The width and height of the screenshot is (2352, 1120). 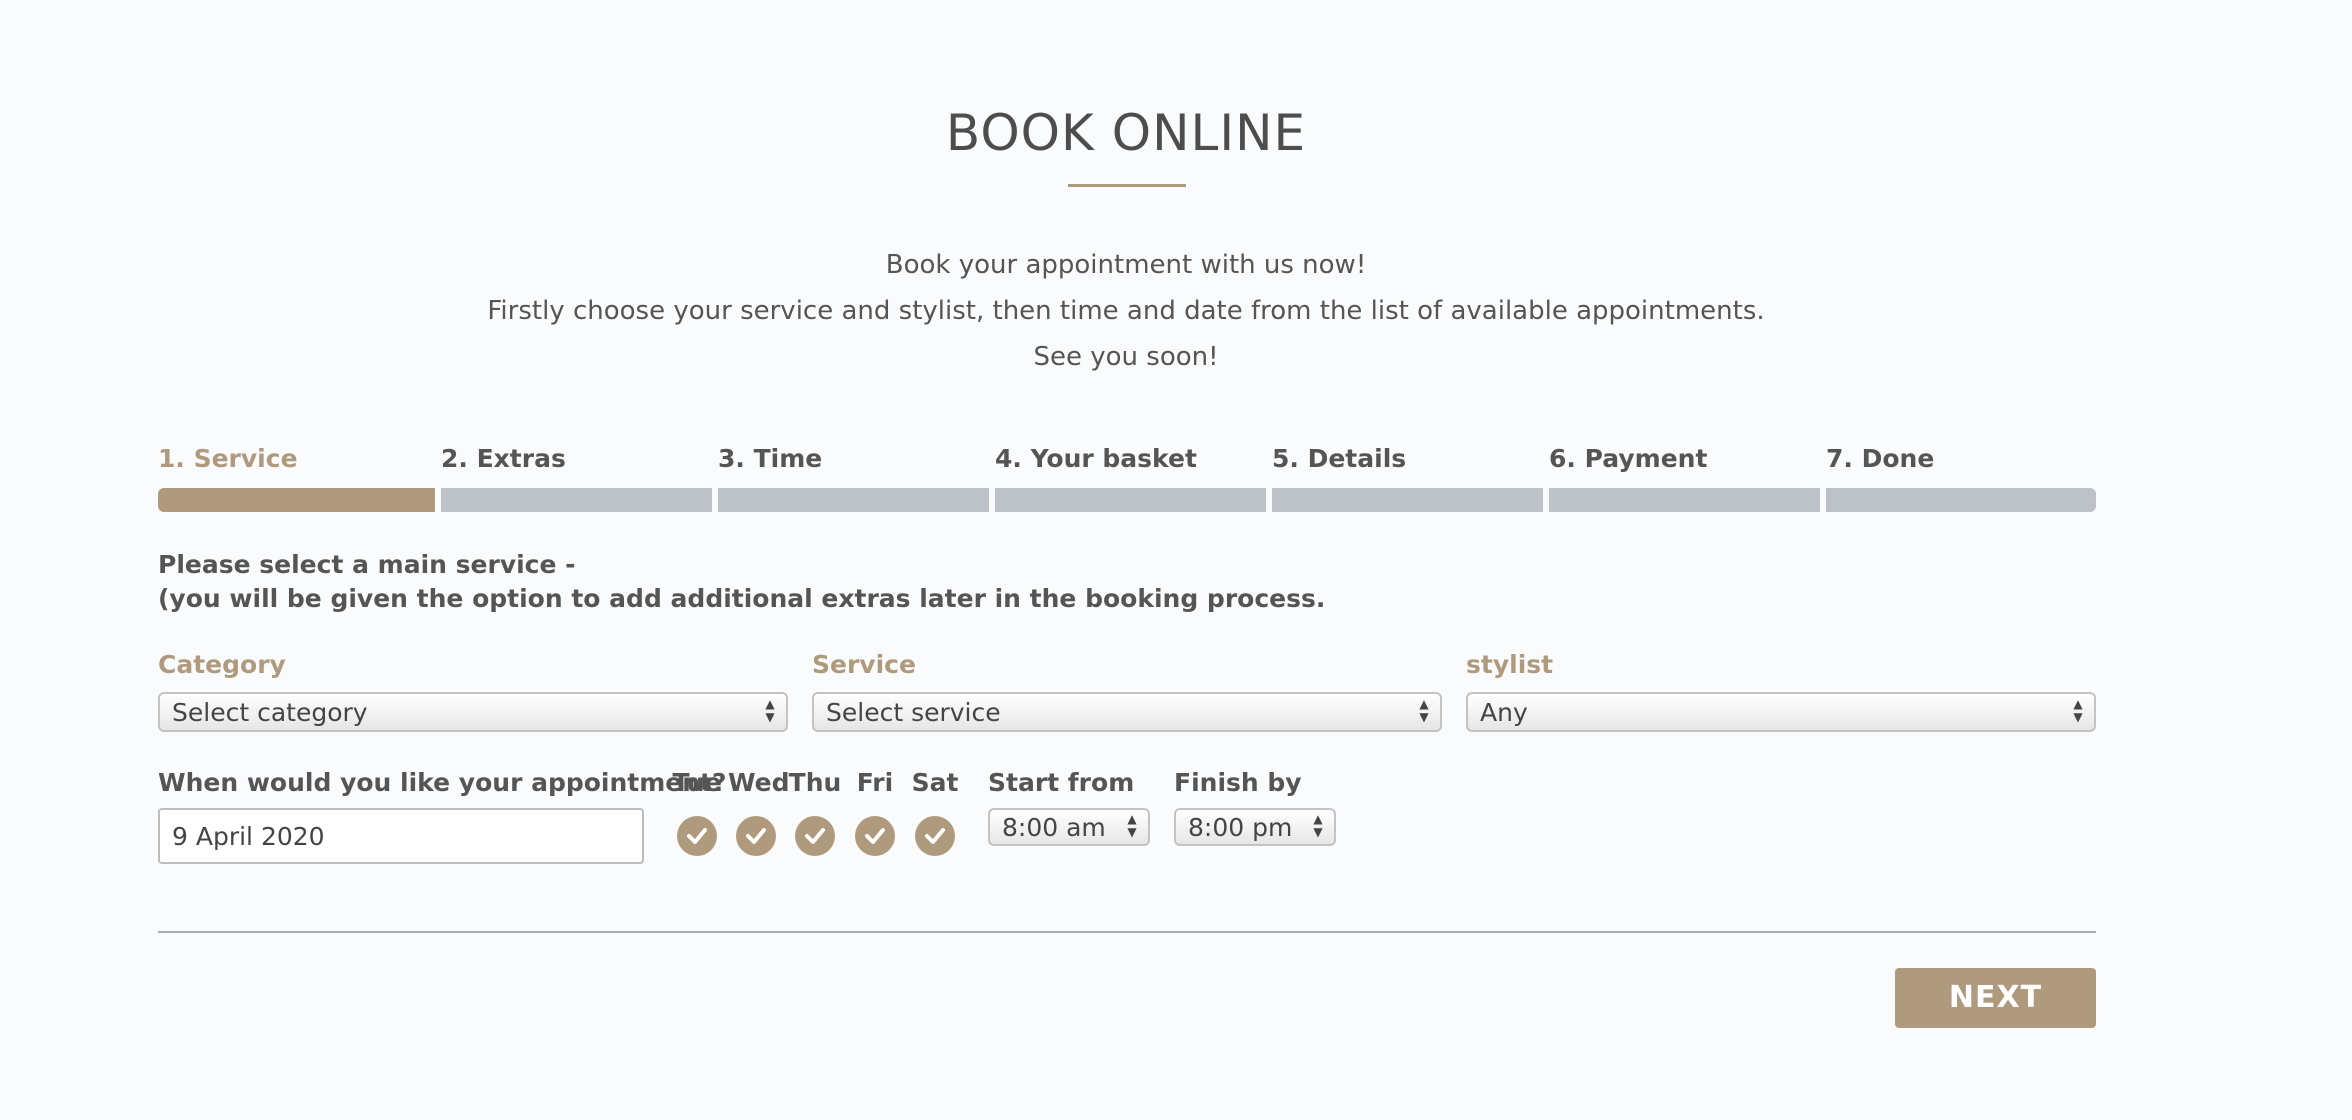 I want to click on start-time-value: 8:00 am, so click(x=1054, y=827).